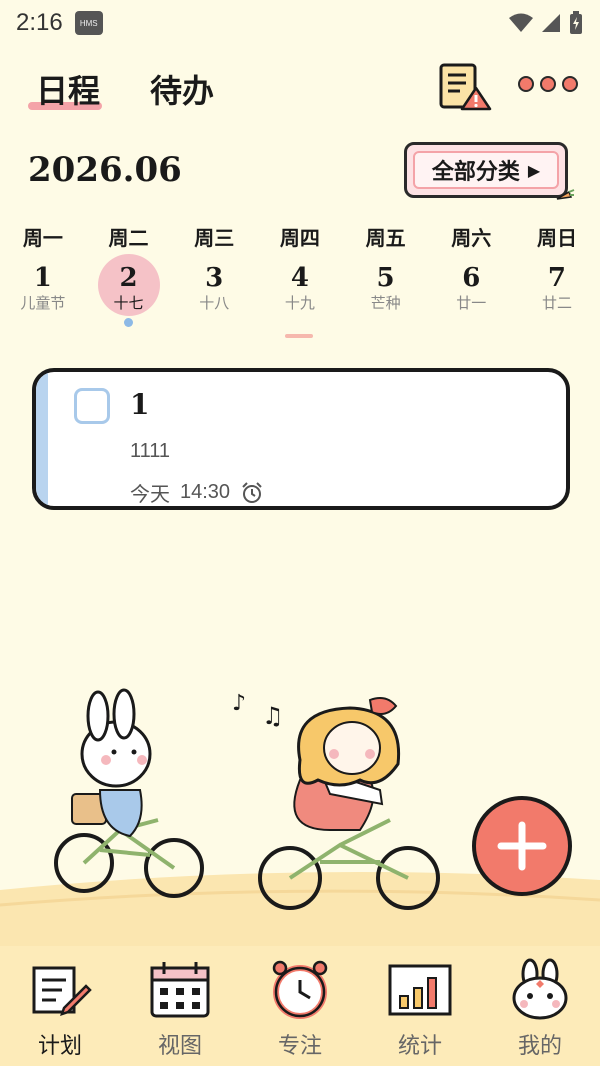 This screenshot has height=1066, width=600. I want to click on nav-item-plan: 计划, so click(60, 1006).